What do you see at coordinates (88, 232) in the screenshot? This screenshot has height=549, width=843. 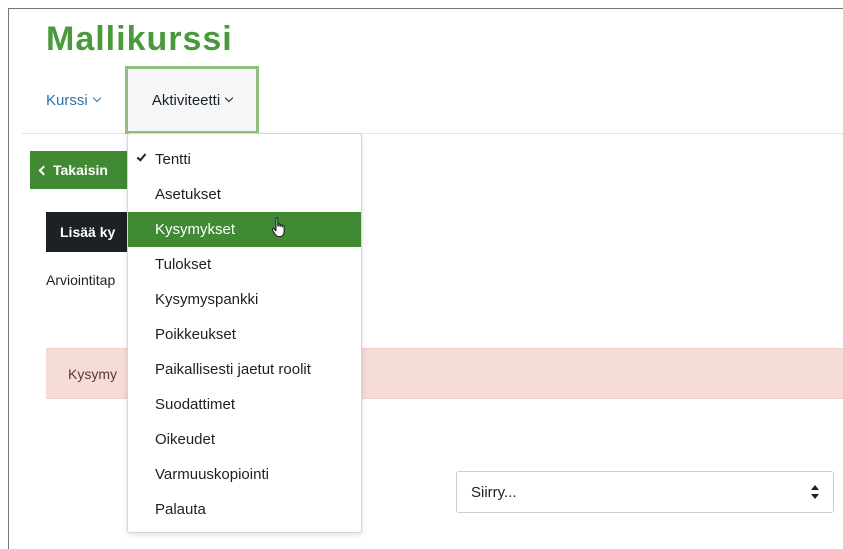 I see `add-question-button-label: Lisää ky` at bounding box center [88, 232].